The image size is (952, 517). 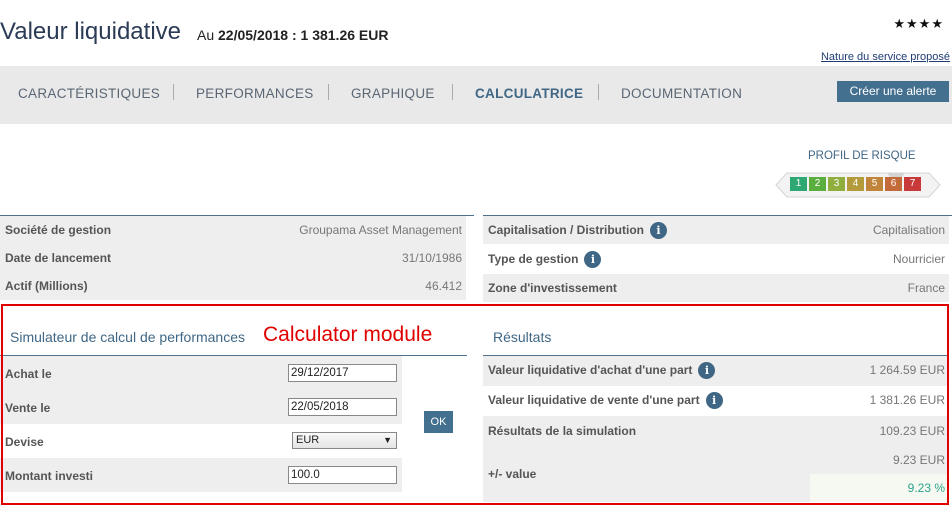 I want to click on result-percent: 9.23 %, so click(x=926, y=488).